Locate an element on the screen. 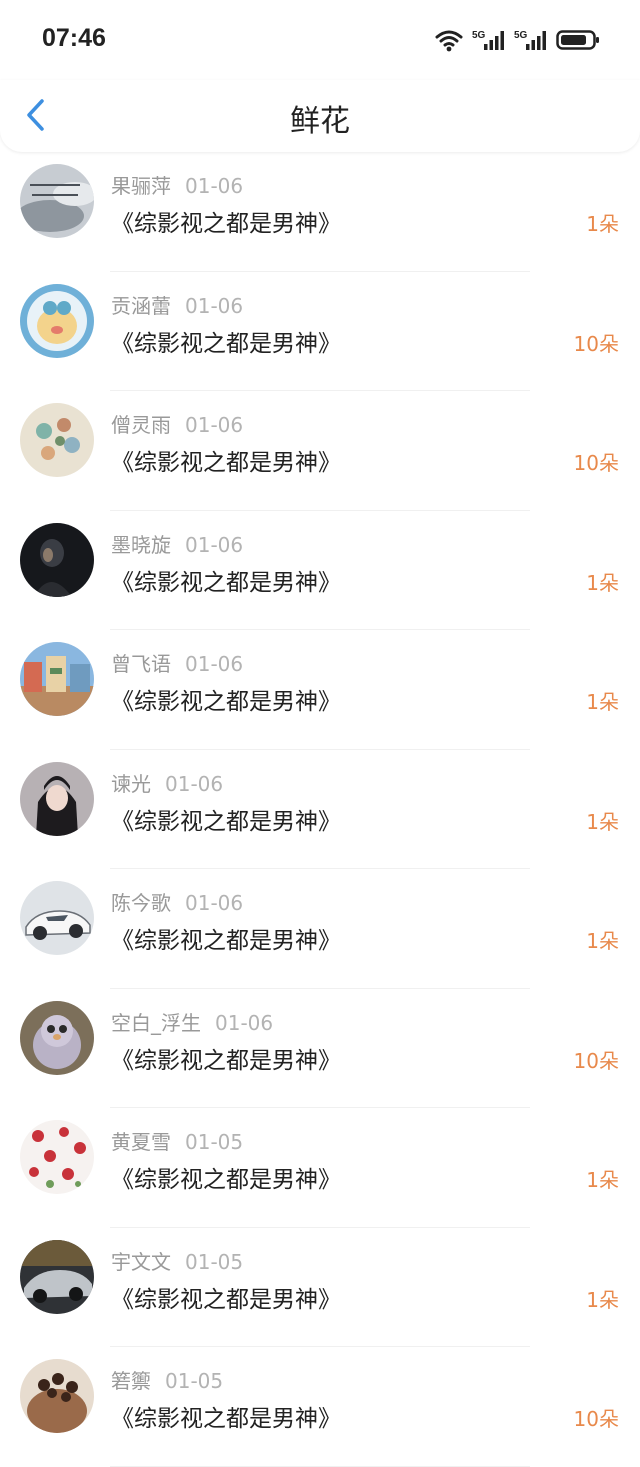 This screenshot has width=640, height=1467. list-item: 黄夏雪 01-05 《综影视之都是男神》 1朵 is located at coordinates (320, 1168).